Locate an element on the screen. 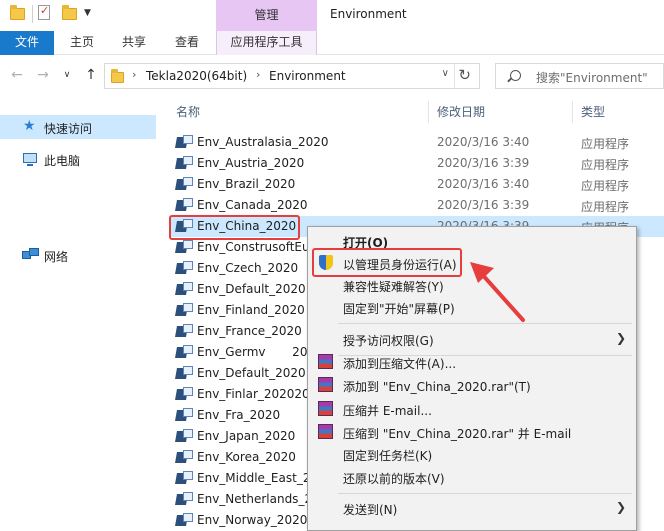 The height and width of the screenshot is (531, 664). arrow-head is located at coordinates (482, 272).